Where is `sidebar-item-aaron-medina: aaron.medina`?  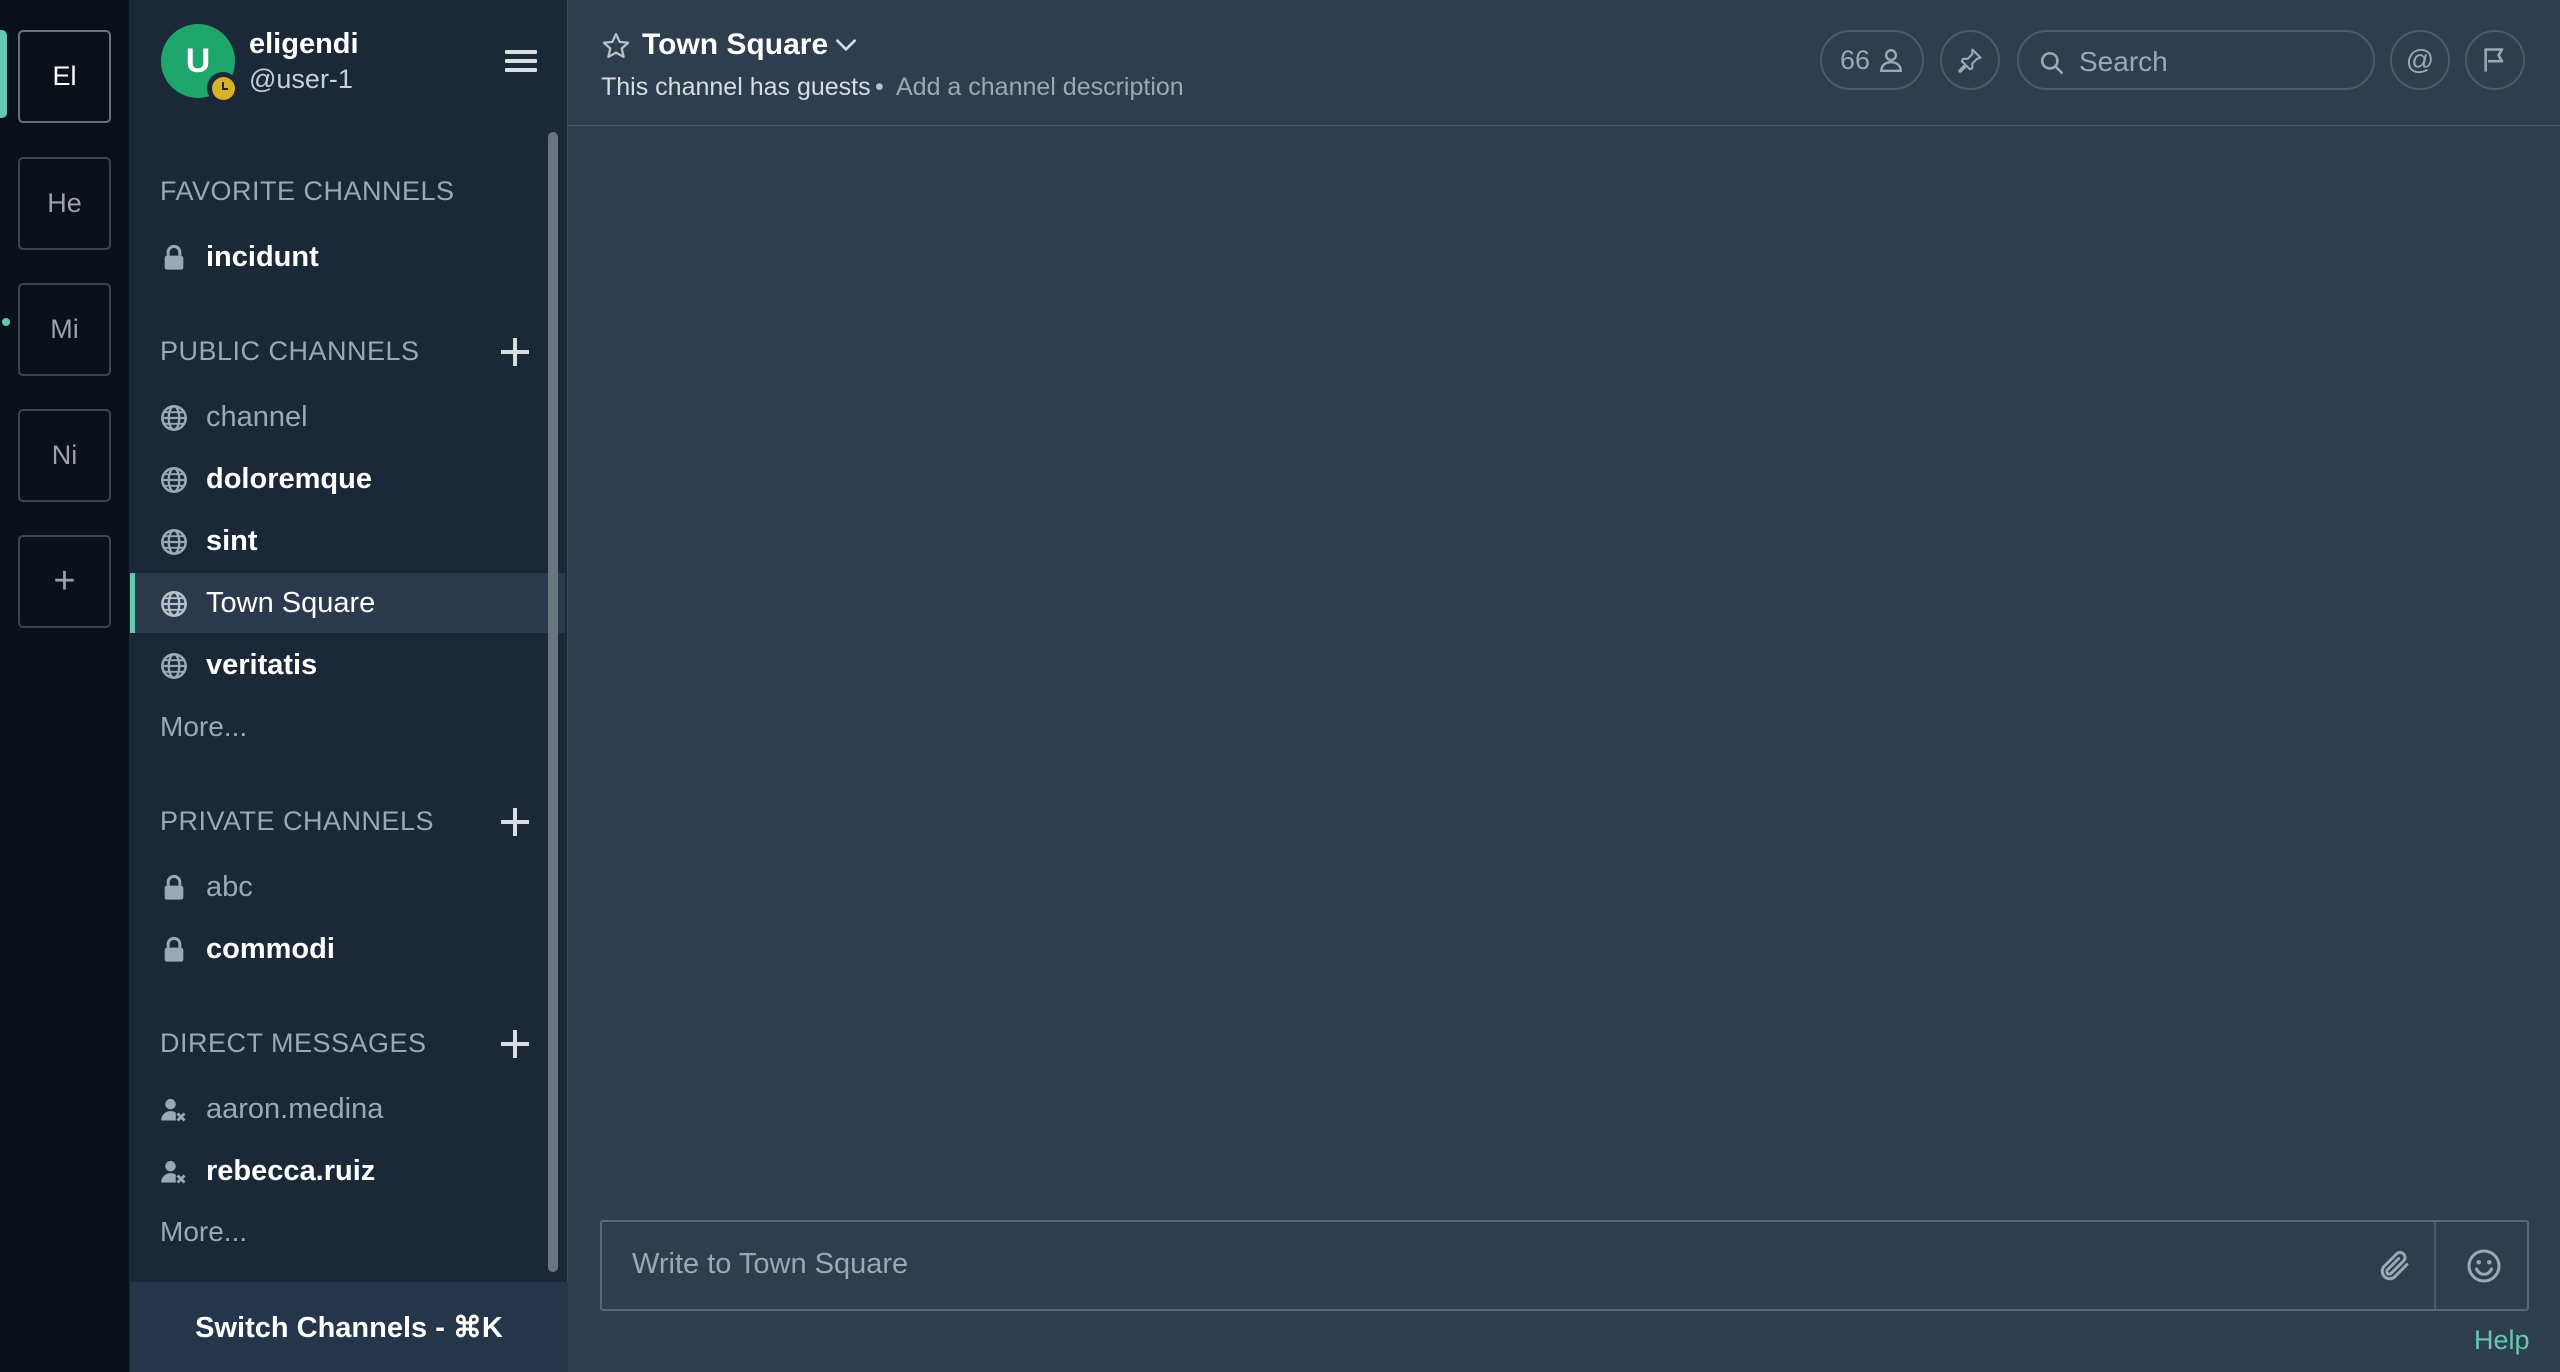
sidebar-item-aaron-medina: aaron.medina is located at coordinates (347, 1109).